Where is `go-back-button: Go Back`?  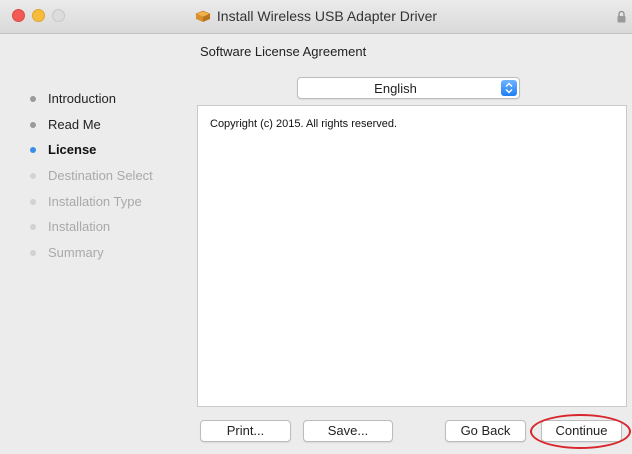 go-back-button: Go Back is located at coordinates (485, 431).